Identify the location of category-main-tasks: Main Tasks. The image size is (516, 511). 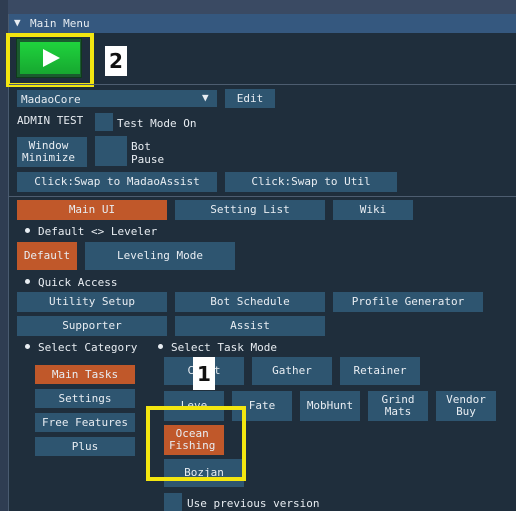
(85, 374).